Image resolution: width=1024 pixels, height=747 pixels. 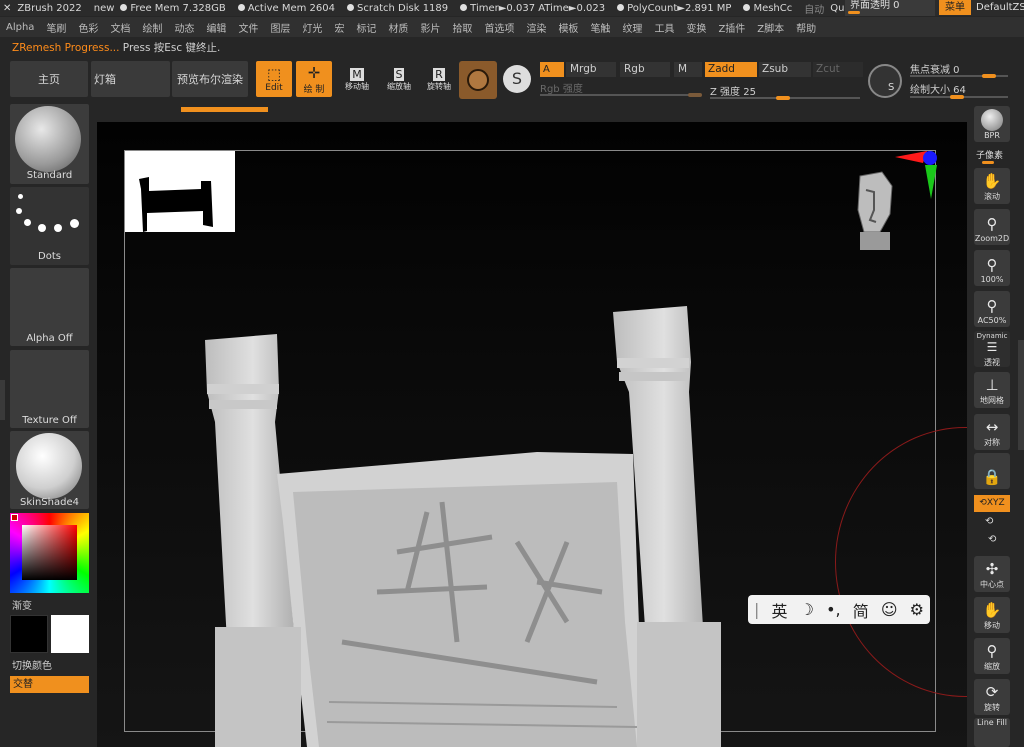 I want to click on color-indicator-icon, so click(x=14, y=517).